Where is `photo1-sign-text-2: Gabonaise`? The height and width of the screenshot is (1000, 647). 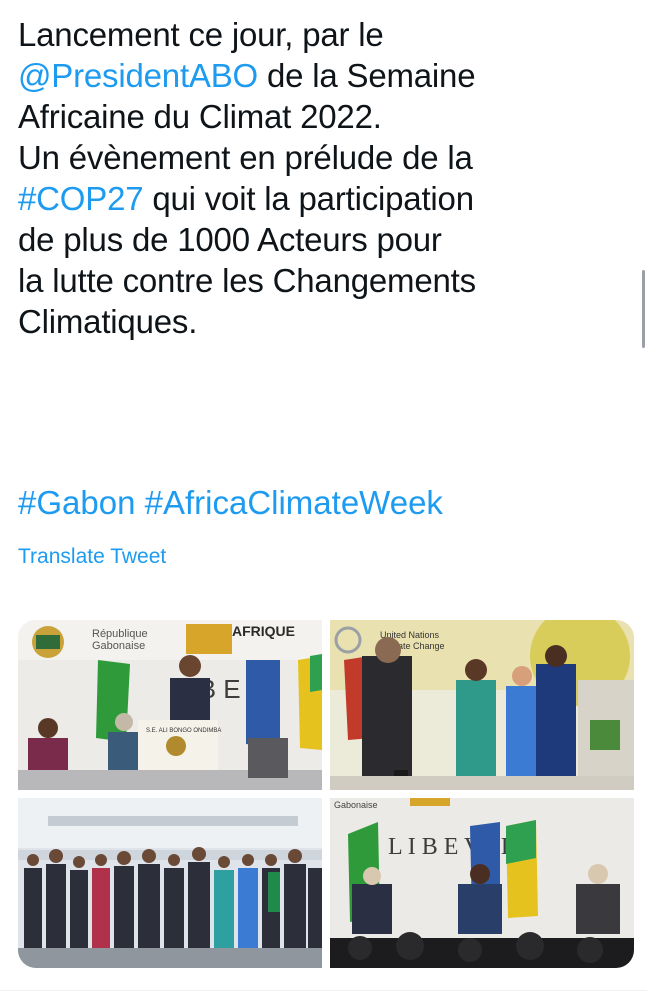 photo1-sign-text-2: Gabonaise is located at coordinates (118, 646).